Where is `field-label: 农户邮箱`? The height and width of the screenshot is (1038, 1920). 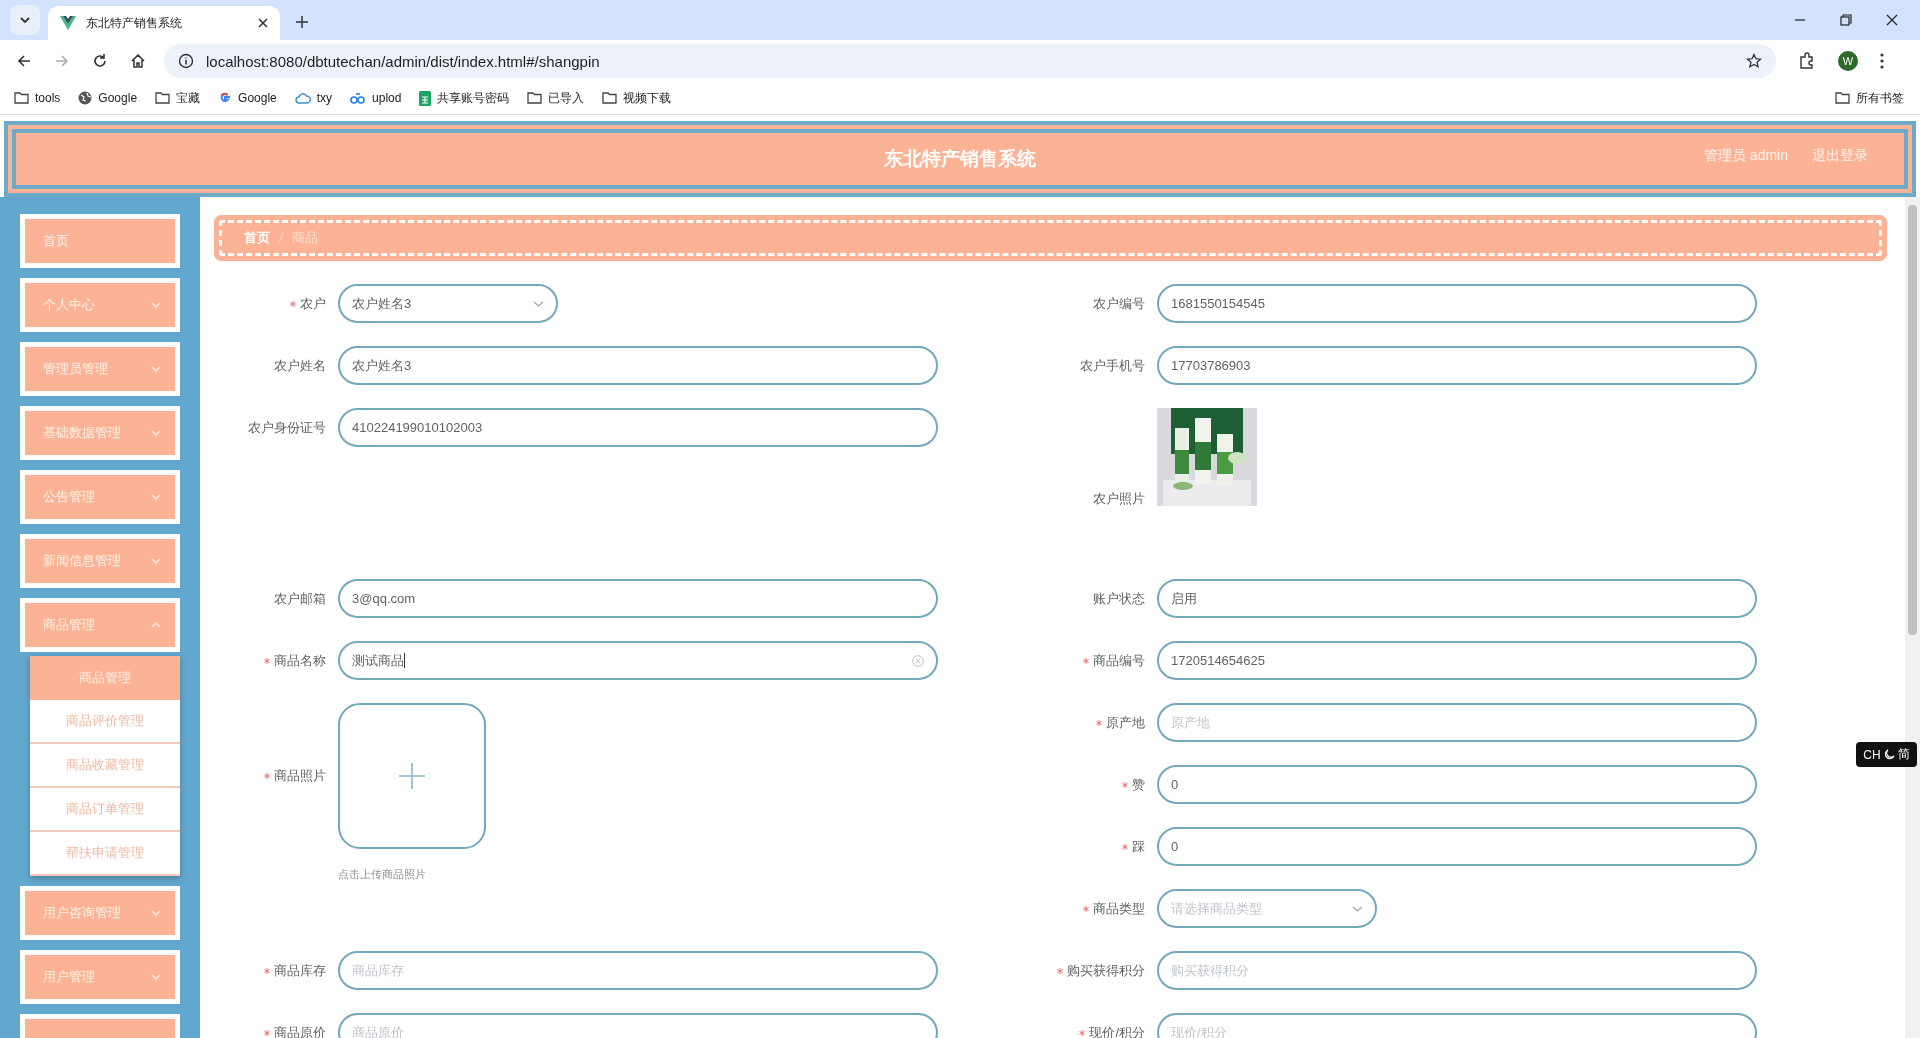 field-label: 农户邮箱 is located at coordinates (300, 598).